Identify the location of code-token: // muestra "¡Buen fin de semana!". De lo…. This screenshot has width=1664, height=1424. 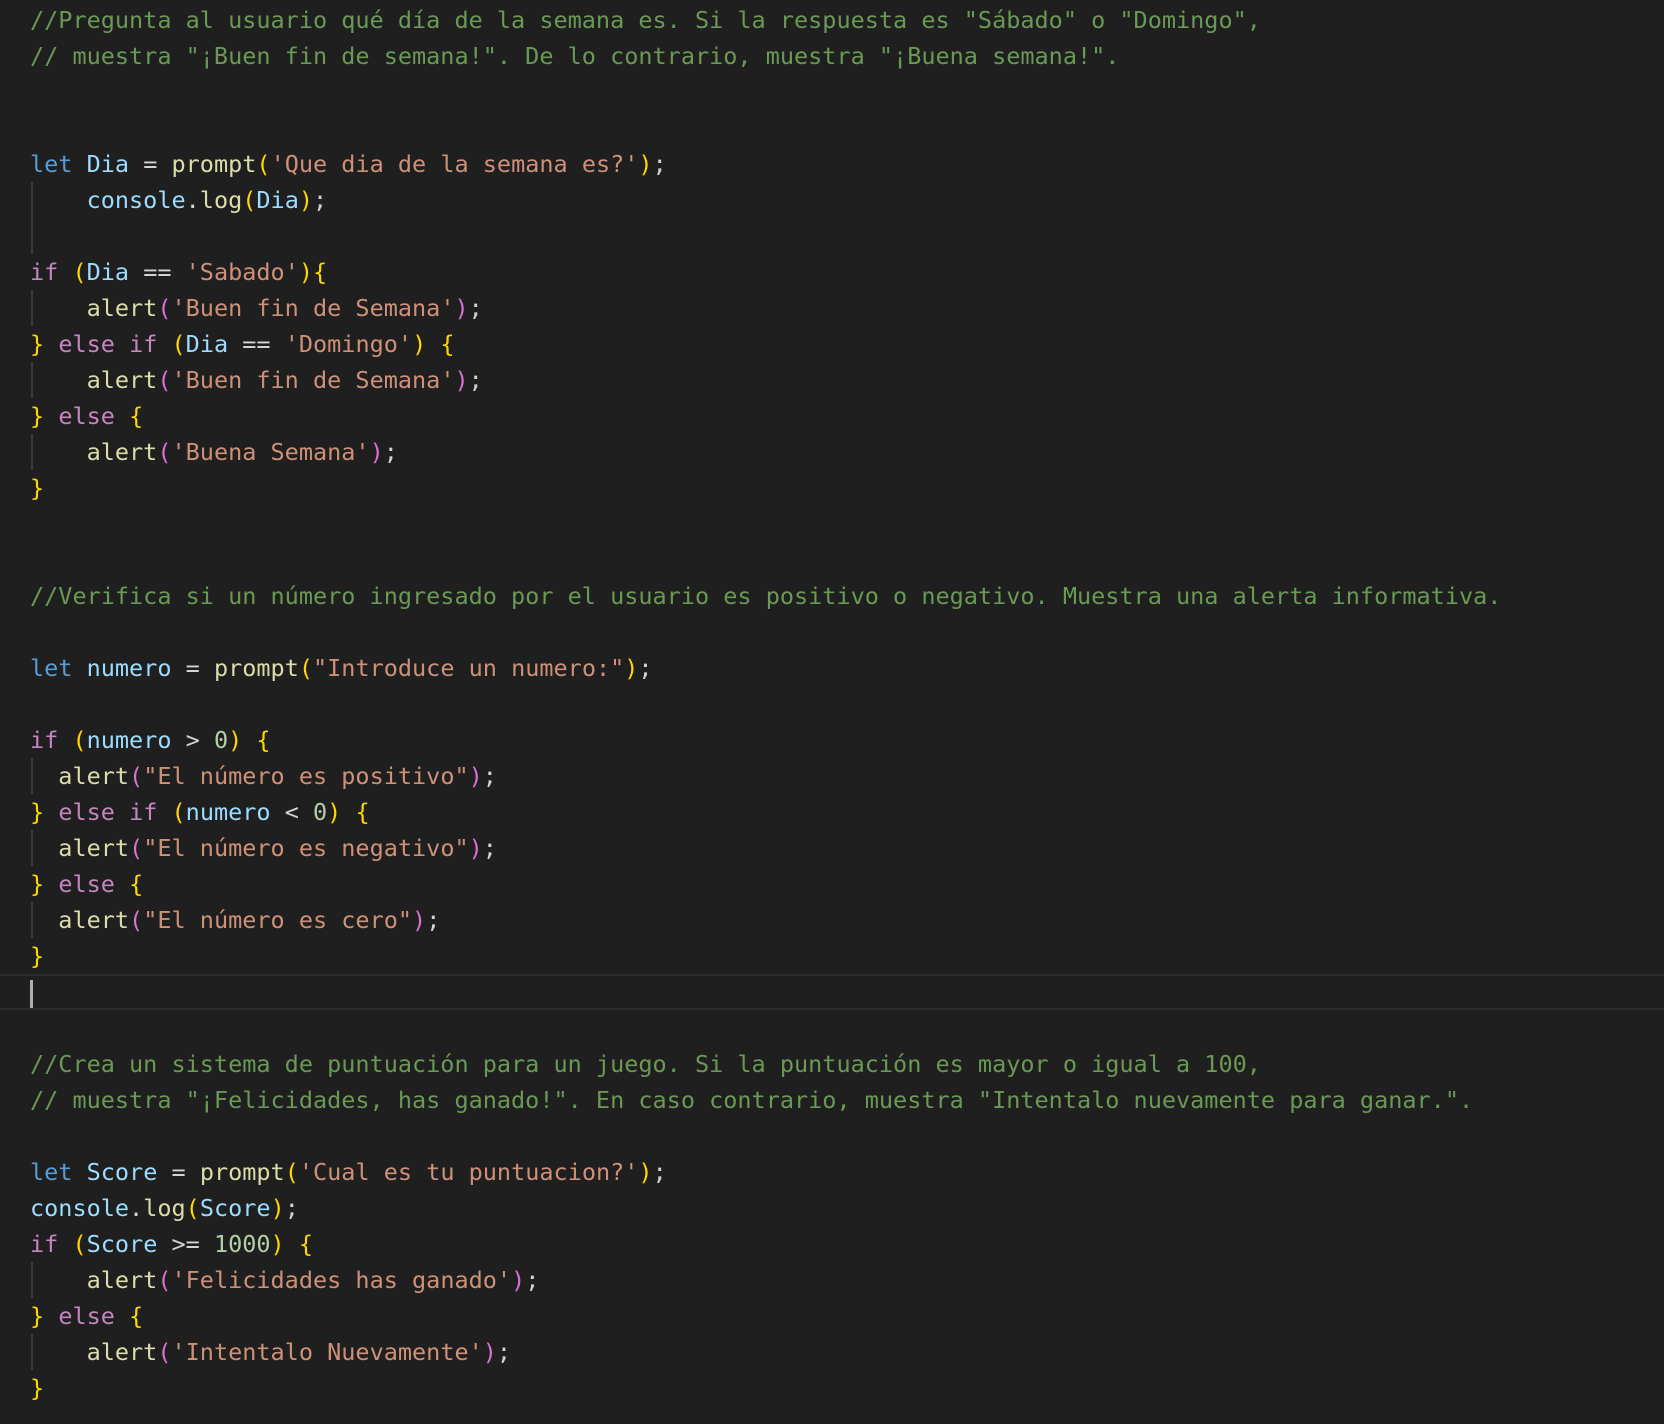
(575, 56).